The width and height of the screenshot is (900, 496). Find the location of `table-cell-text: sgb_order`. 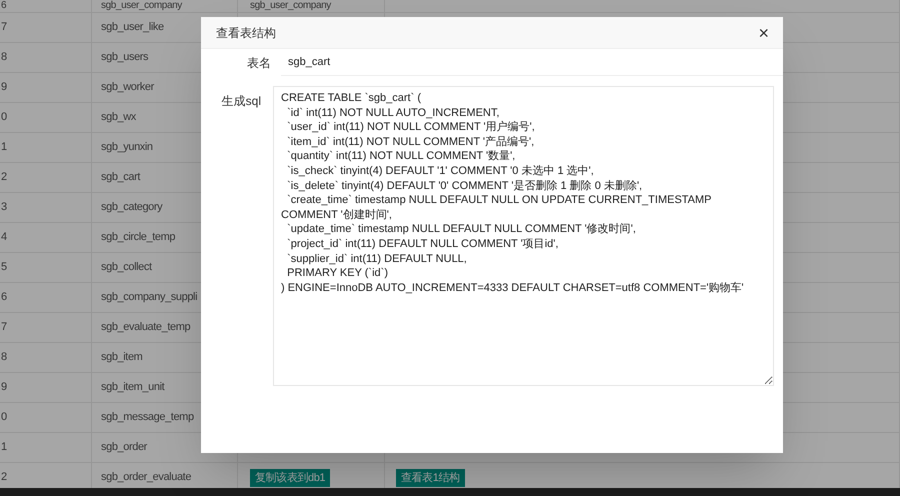

table-cell-text: sgb_order is located at coordinates (124, 448).